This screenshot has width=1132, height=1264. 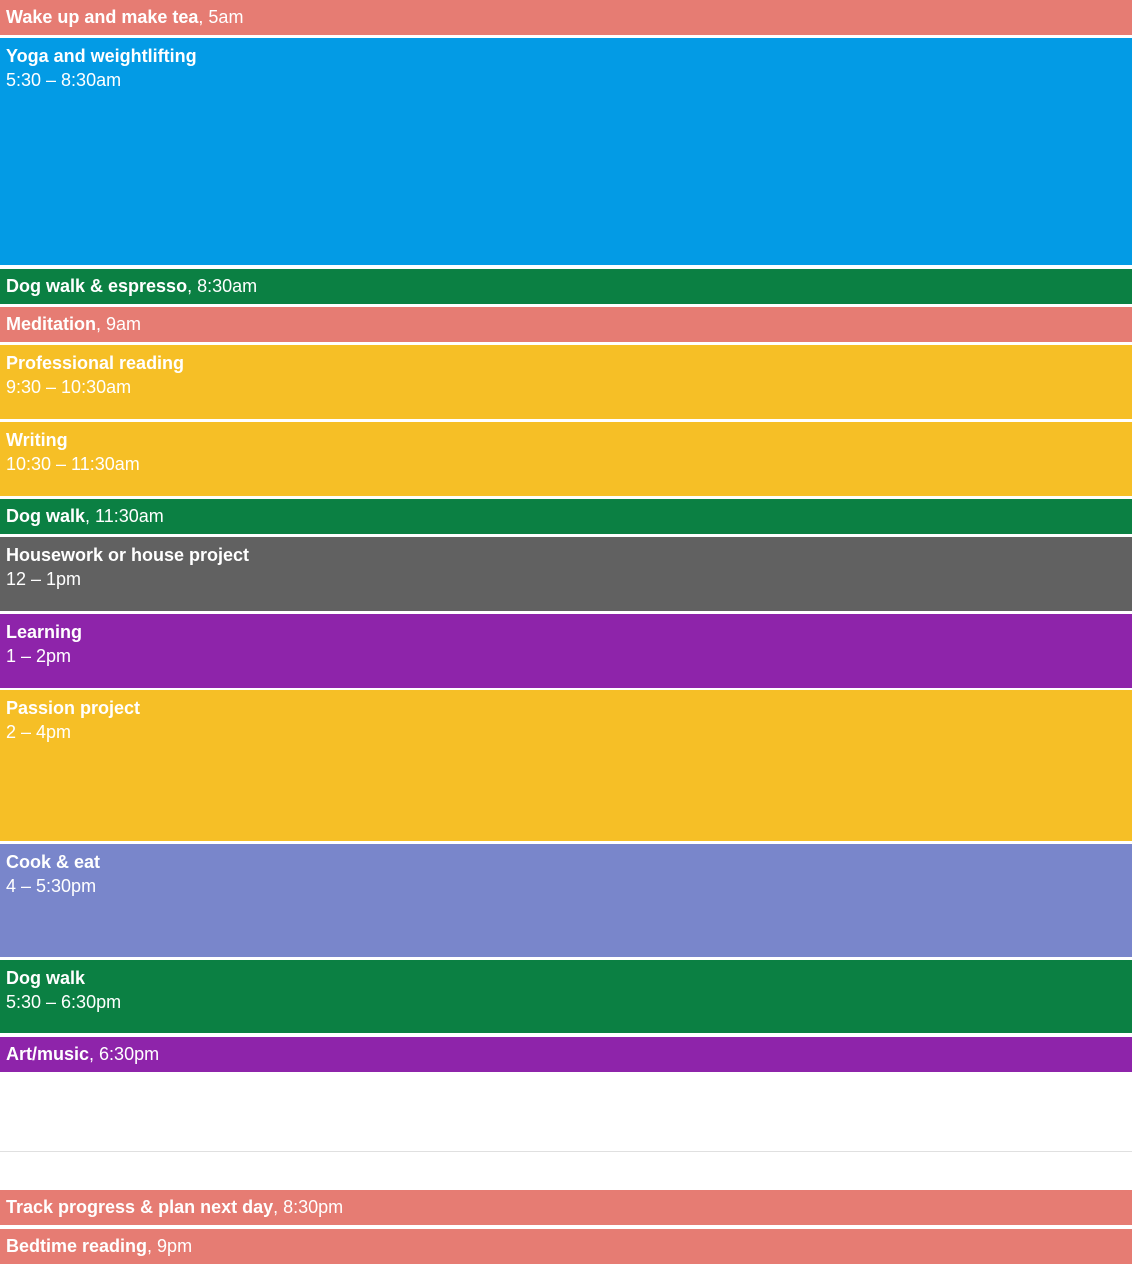 I want to click on event-time: 5am, so click(x=226, y=17).